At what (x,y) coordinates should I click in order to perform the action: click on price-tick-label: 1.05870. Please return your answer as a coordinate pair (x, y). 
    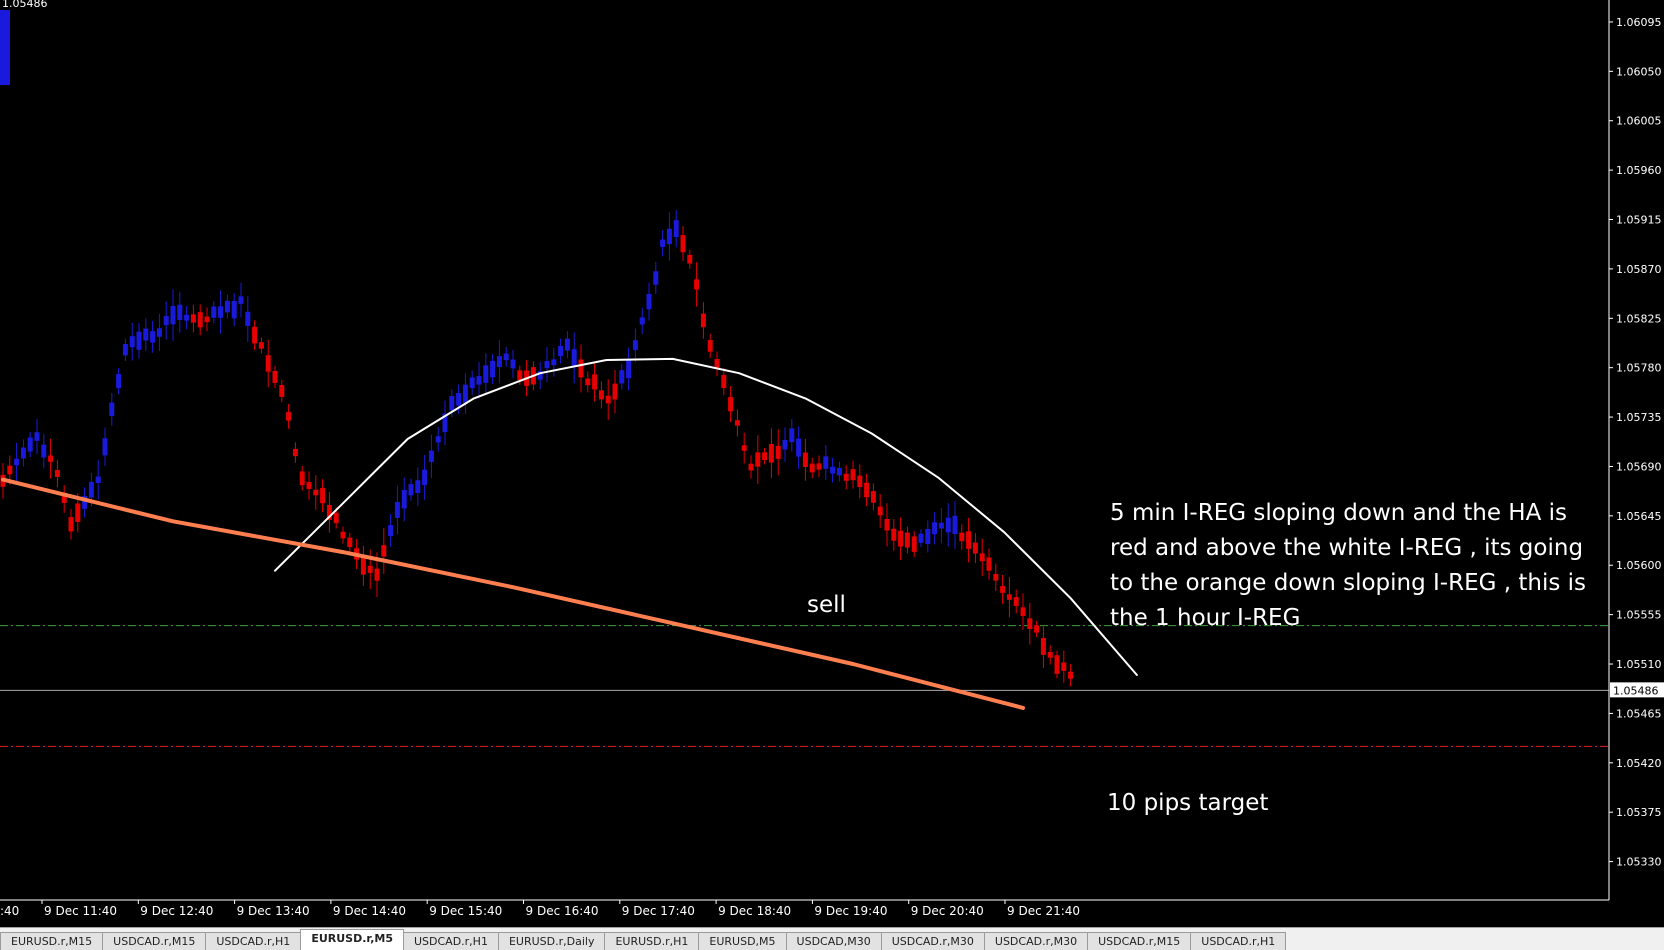
    Looking at the image, I should click on (1639, 269).